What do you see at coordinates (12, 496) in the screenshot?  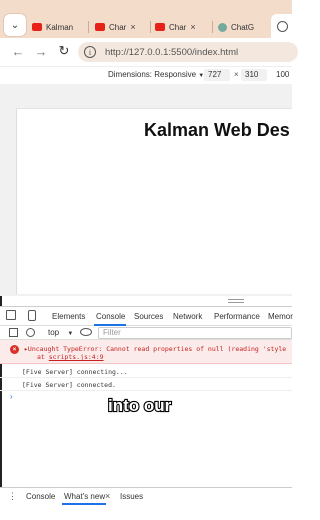 I see `more-icon: ⋮` at bounding box center [12, 496].